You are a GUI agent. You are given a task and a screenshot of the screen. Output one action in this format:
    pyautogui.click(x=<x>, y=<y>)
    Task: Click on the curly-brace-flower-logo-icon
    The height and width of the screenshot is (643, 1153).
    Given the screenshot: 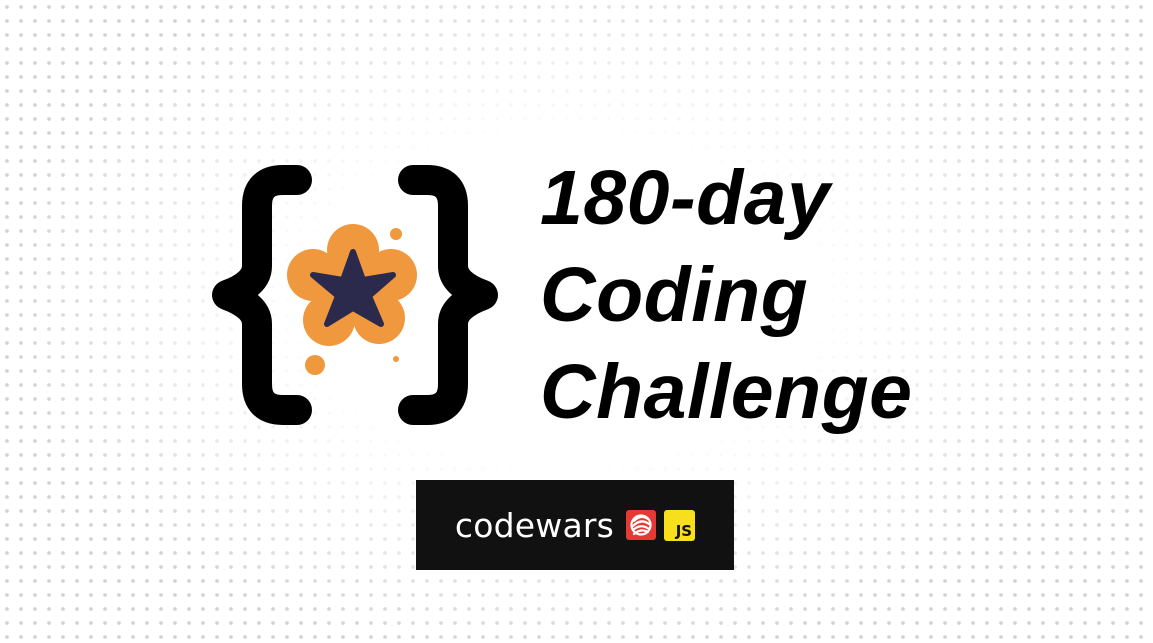 What is the action you would take?
    pyautogui.click(x=355, y=295)
    